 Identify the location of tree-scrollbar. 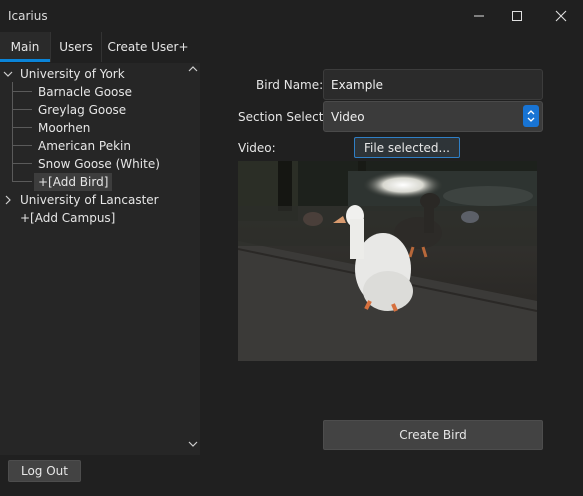
(193, 259).